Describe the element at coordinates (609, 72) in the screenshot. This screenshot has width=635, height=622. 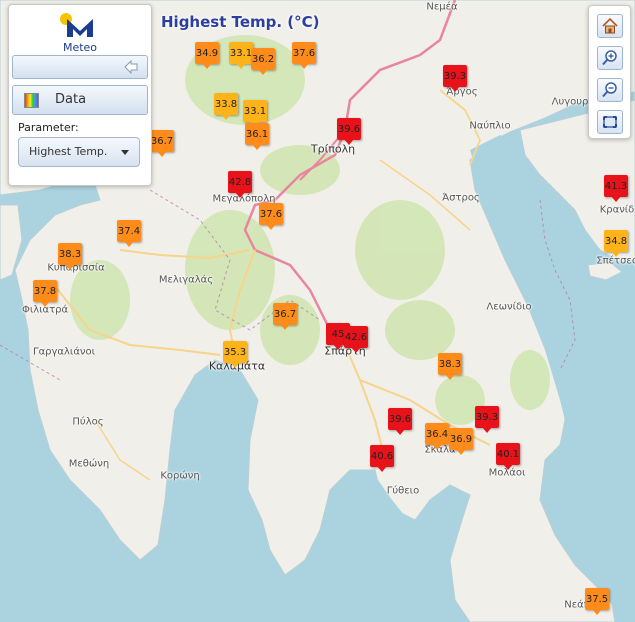
I see `map-toolbar` at that location.